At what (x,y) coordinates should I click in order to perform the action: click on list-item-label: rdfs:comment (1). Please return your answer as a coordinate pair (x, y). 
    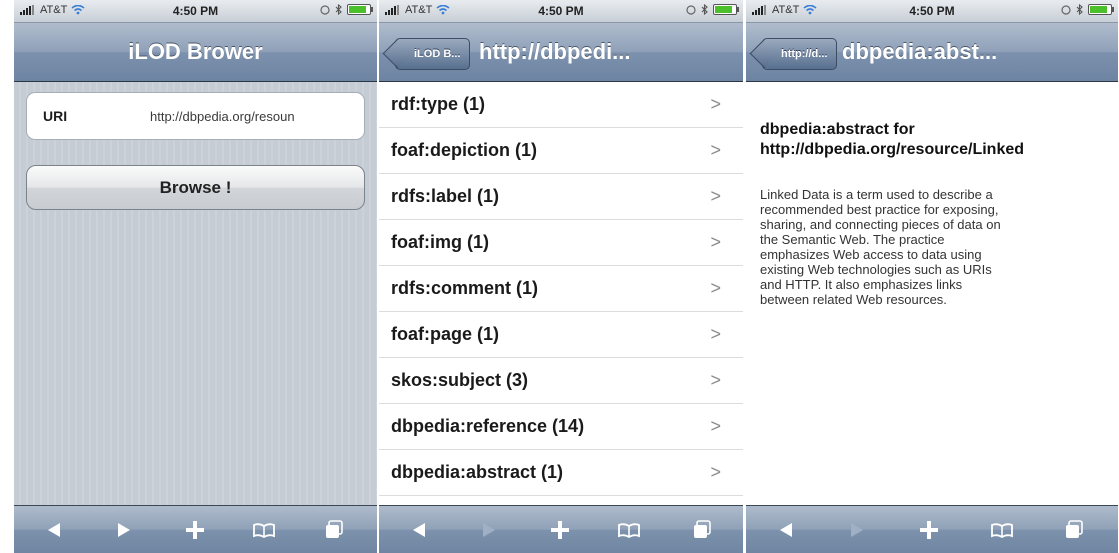
    Looking at the image, I should click on (465, 288).